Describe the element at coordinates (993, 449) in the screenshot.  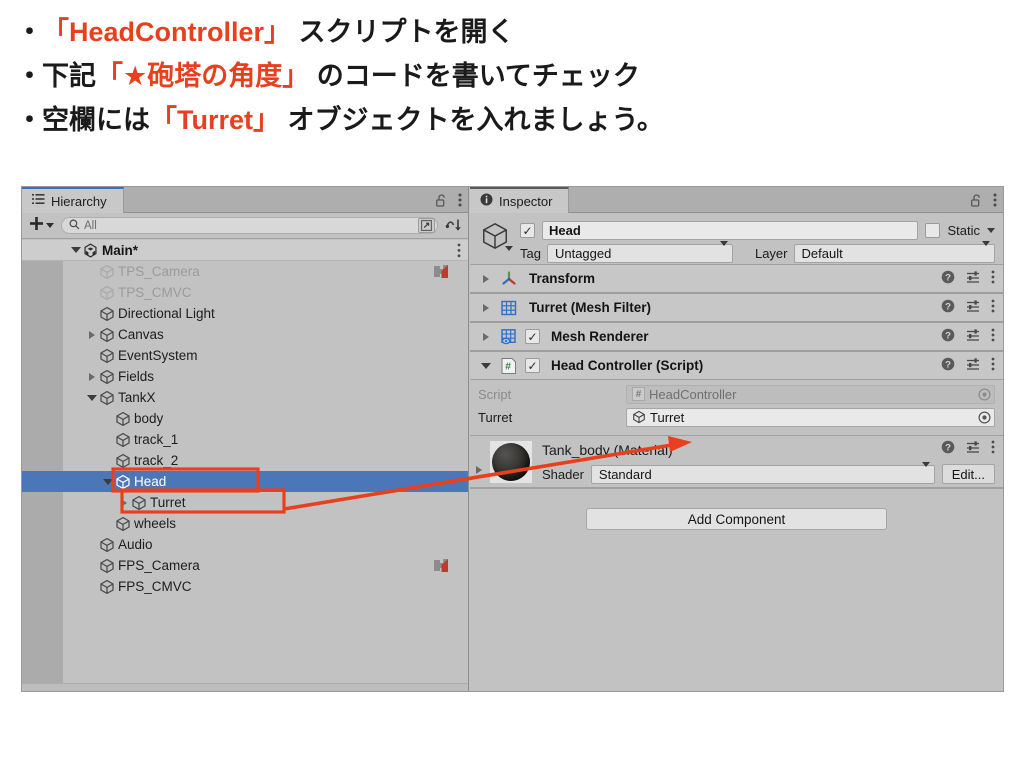
I see `material-kebab-menu-icon` at that location.